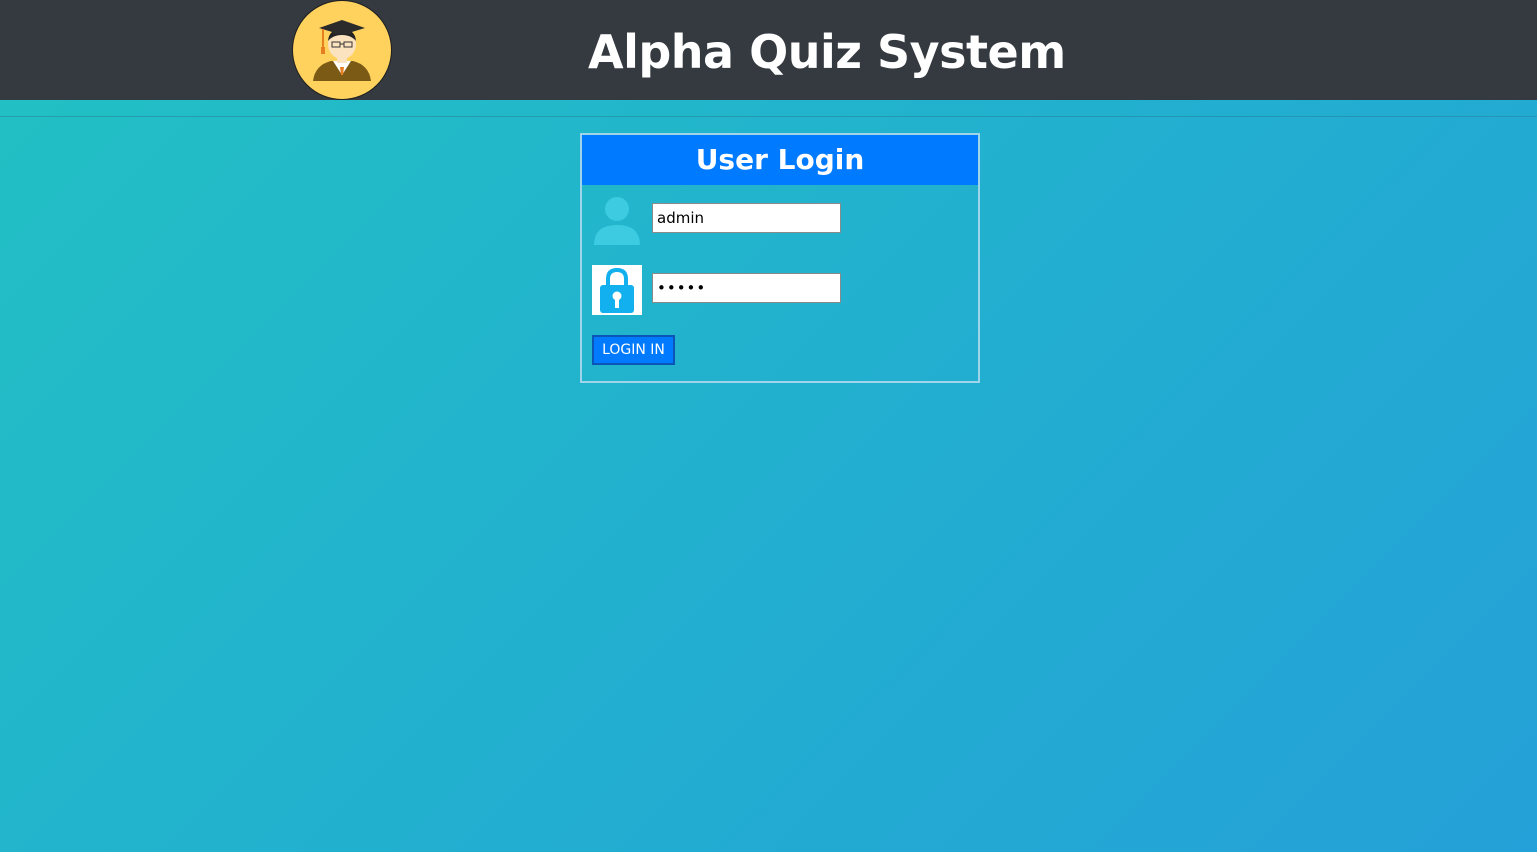 This screenshot has height=852, width=1537. Describe the element at coordinates (617, 220) in the screenshot. I see `user-icon` at that location.